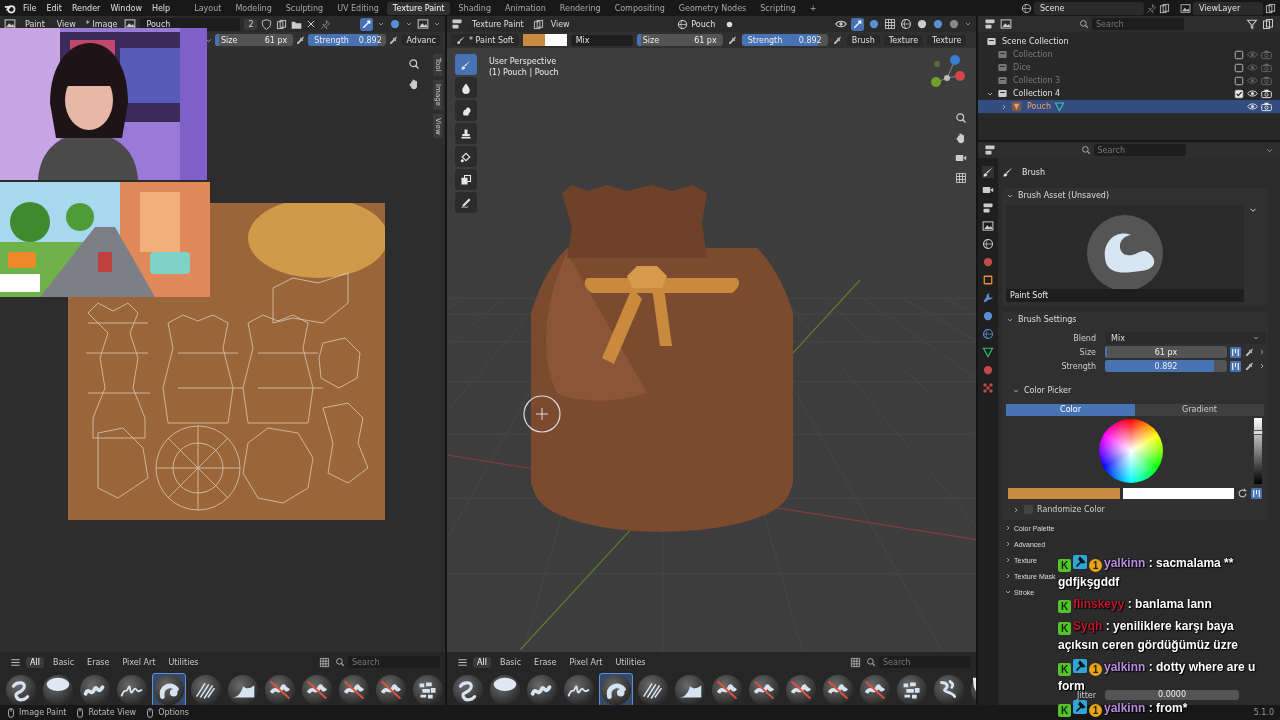  I want to click on wireframe-icon, so click(906, 24).